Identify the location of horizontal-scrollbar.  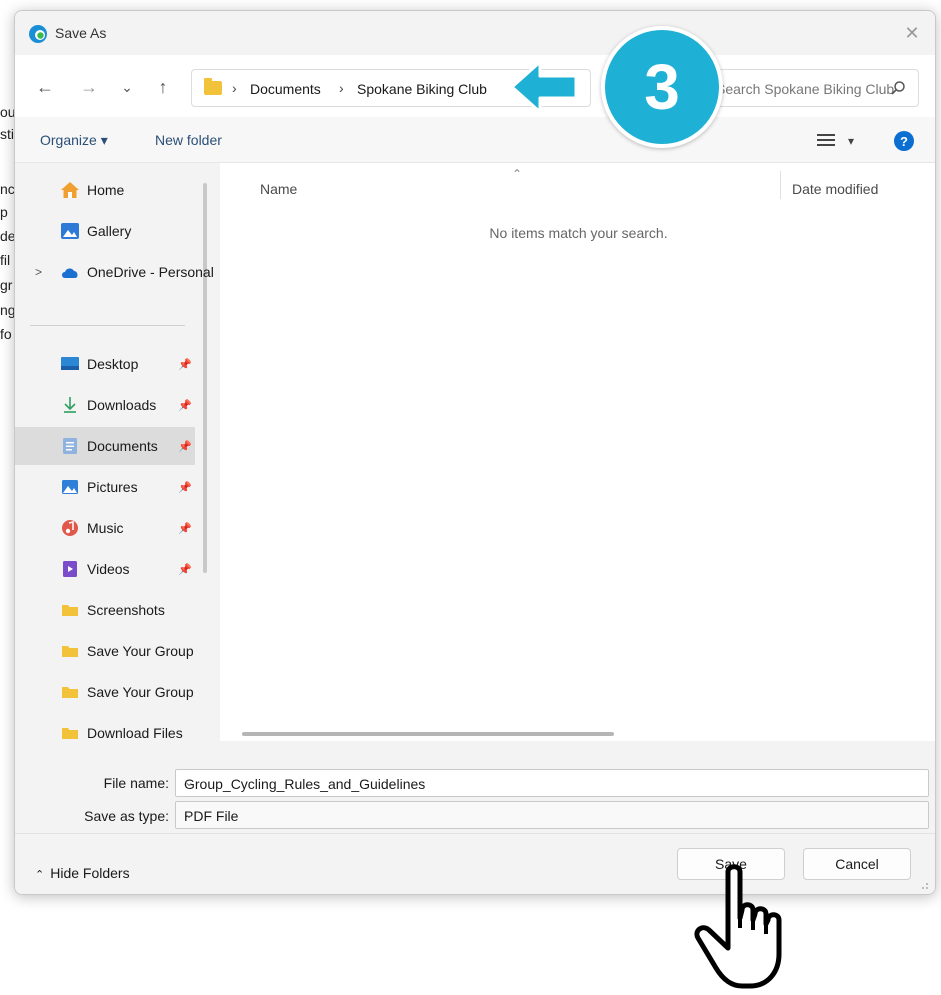
(428, 734).